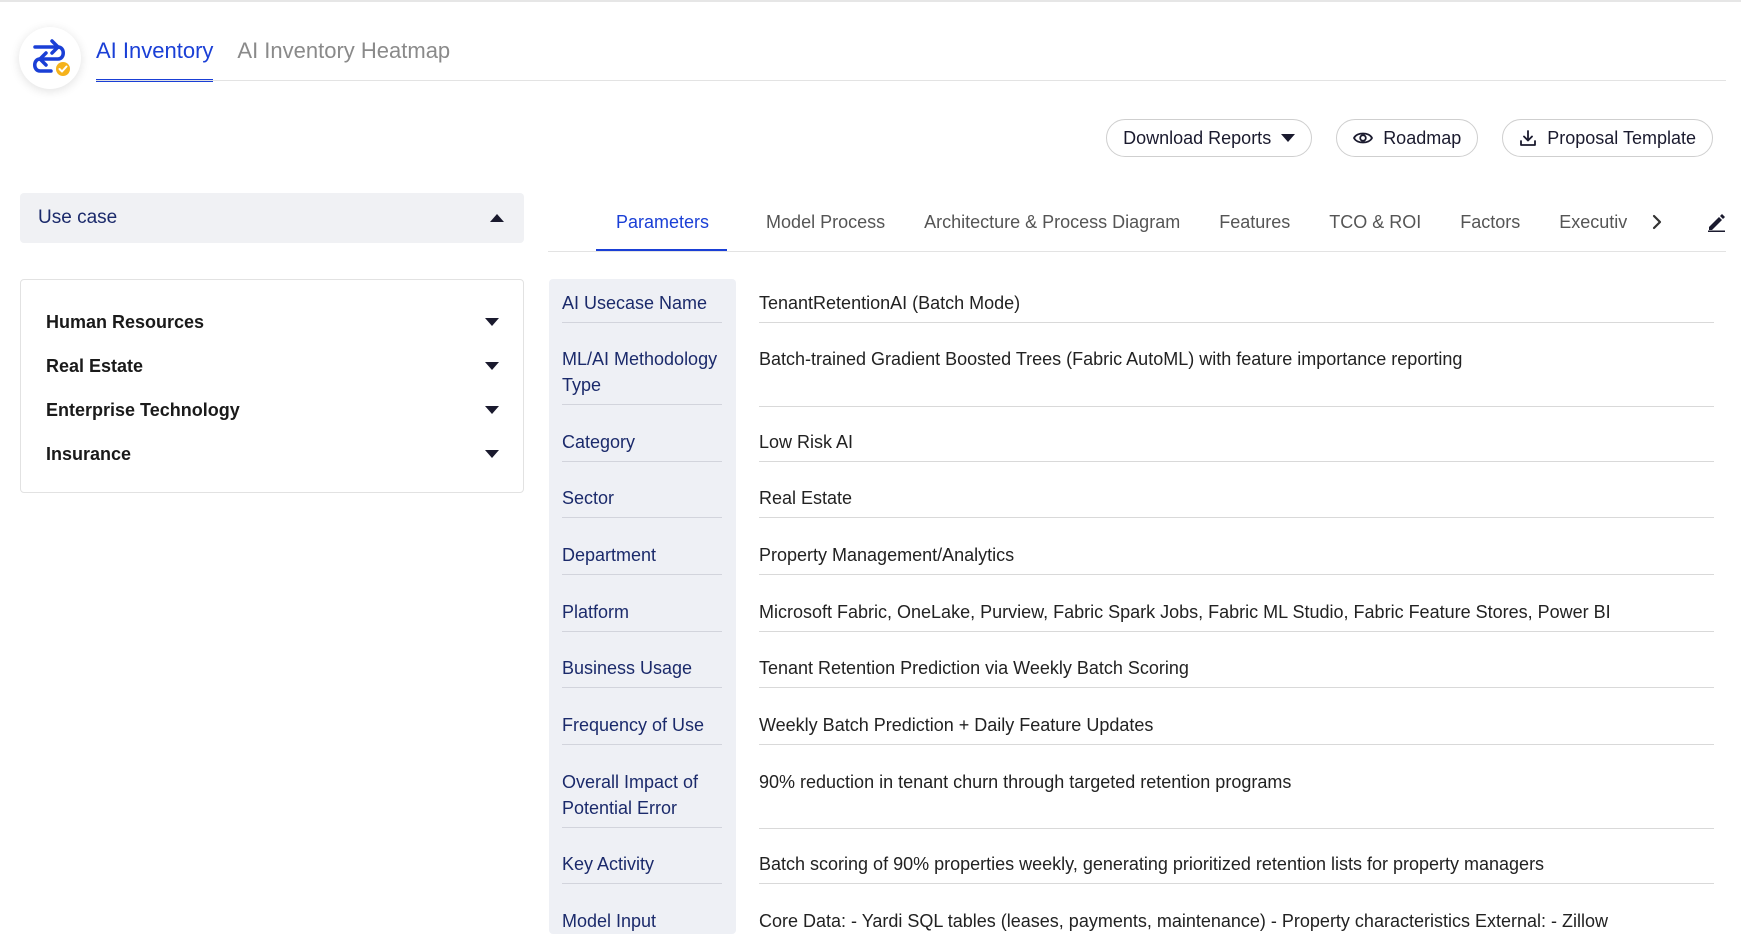 The height and width of the screenshot is (934, 1741). What do you see at coordinates (343, 60) in the screenshot?
I see `tab-ai-inventory-heatmap: AI Inventory Heatmap` at bounding box center [343, 60].